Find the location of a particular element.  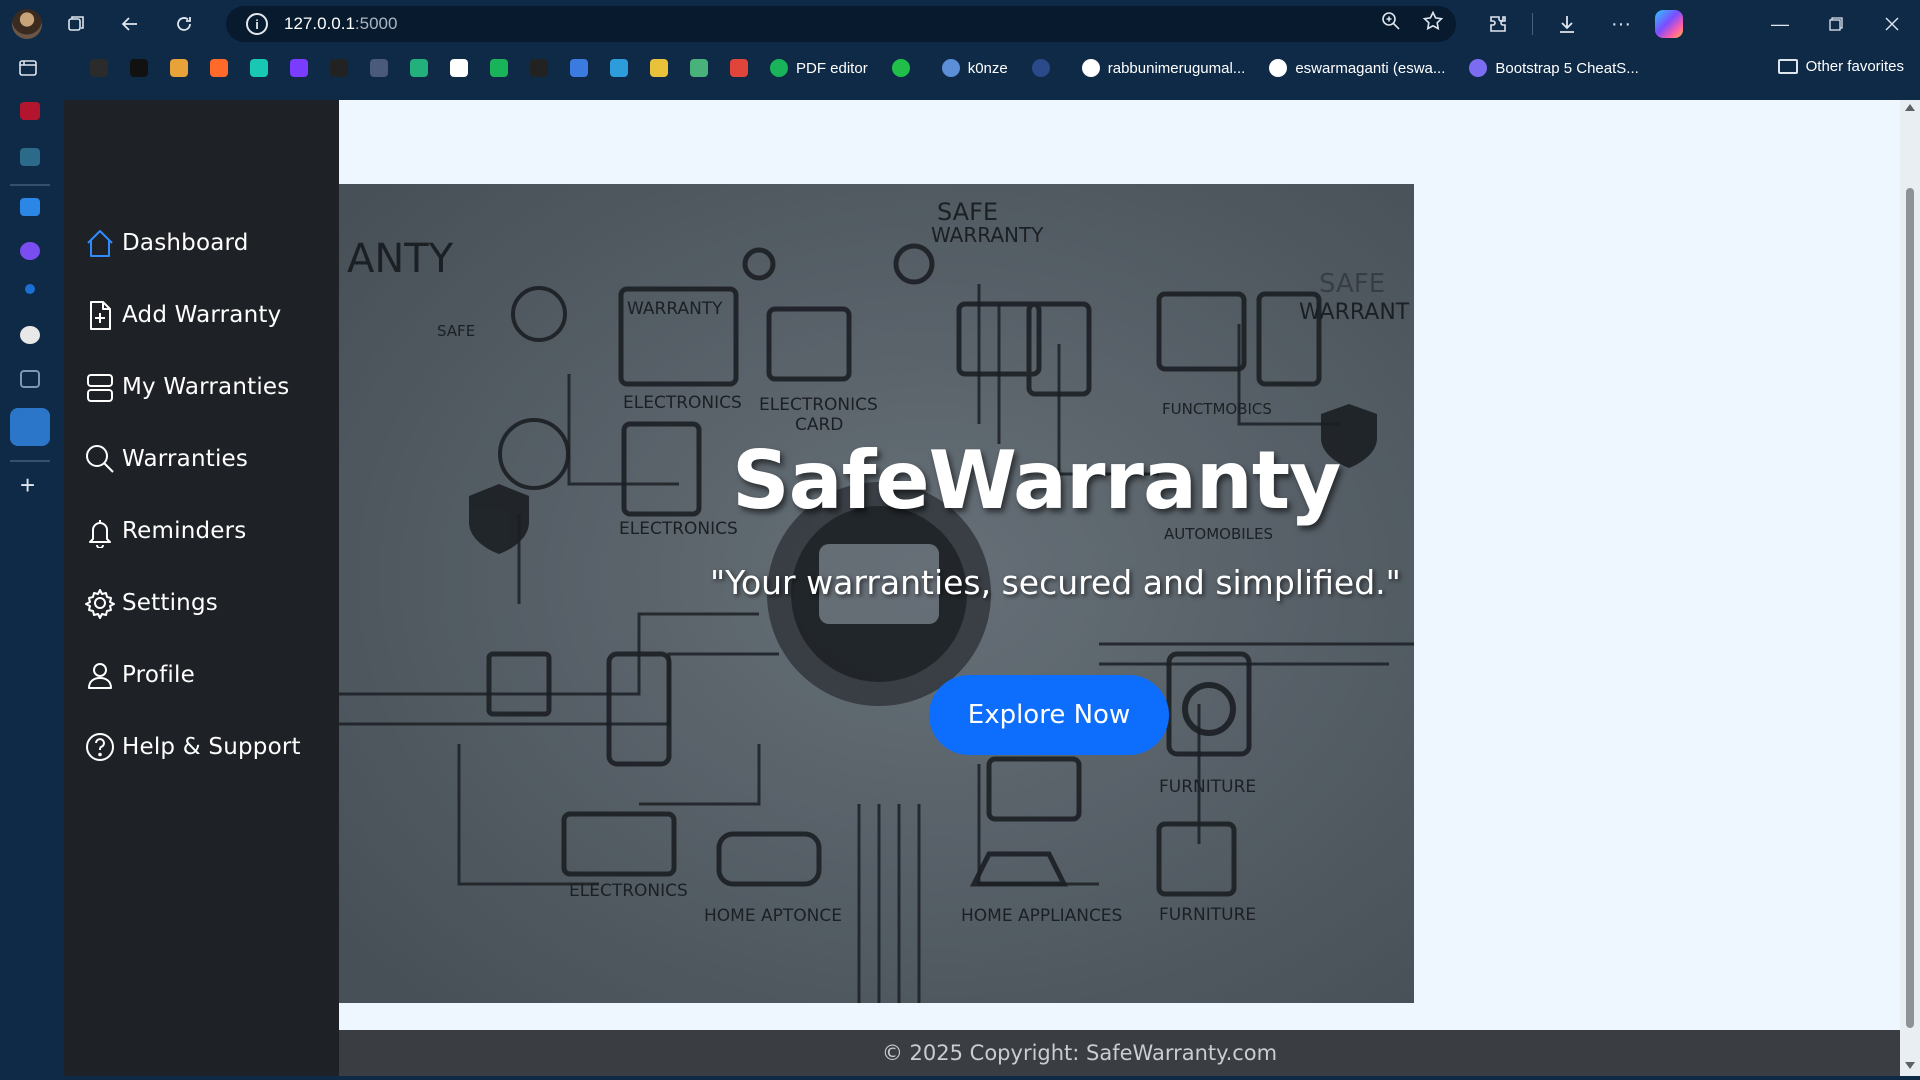

sidebar-item-label: Add Warranty is located at coordinates (202, 315).